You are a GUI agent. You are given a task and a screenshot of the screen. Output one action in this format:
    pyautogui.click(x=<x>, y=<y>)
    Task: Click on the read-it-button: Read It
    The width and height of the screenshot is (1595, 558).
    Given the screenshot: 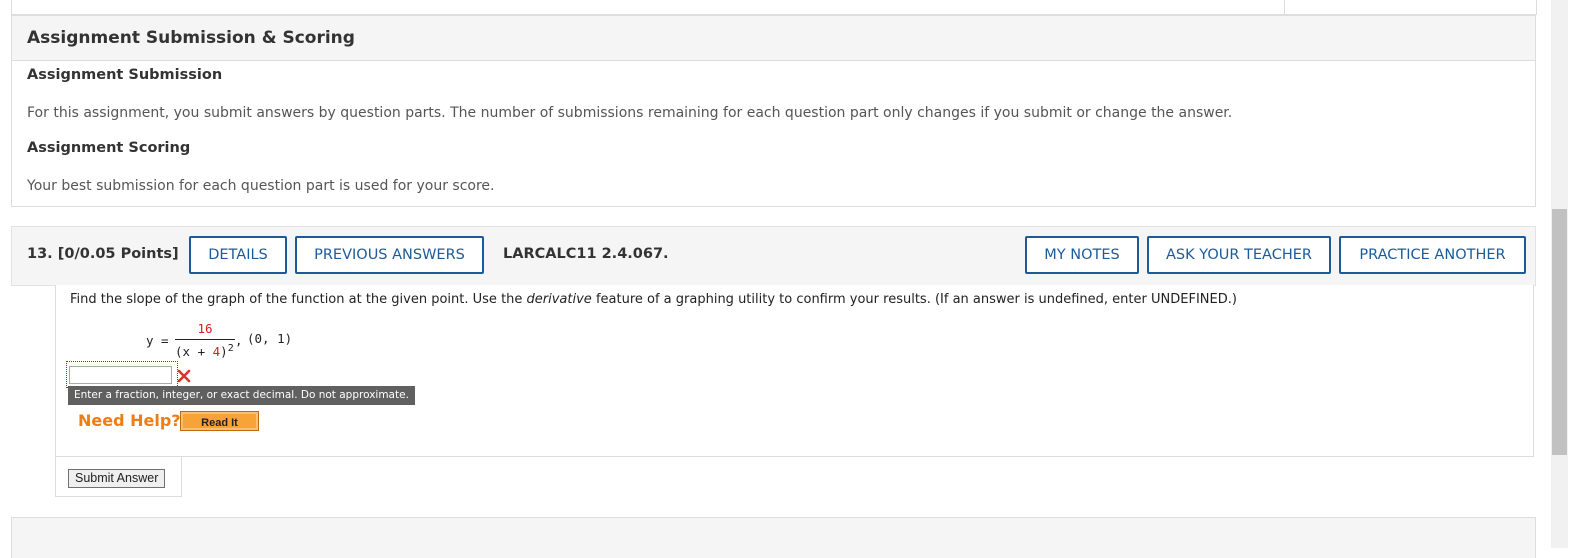 What is the action you would take?
    pyautogui.click(x=219, y=421)
    